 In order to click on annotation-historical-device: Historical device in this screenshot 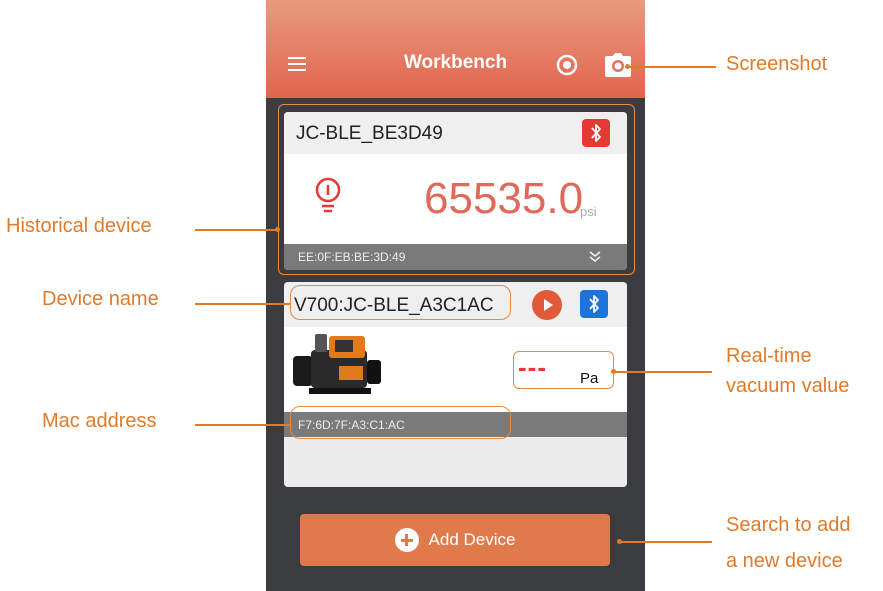, I will do `click(79, 226)`.